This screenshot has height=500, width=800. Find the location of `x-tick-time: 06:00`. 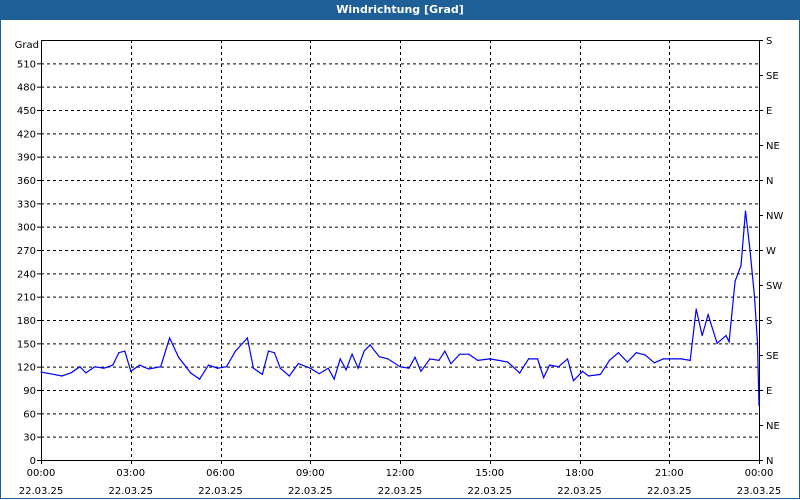

x-tick-time: 06:00 is located at coordinates (220, 473).